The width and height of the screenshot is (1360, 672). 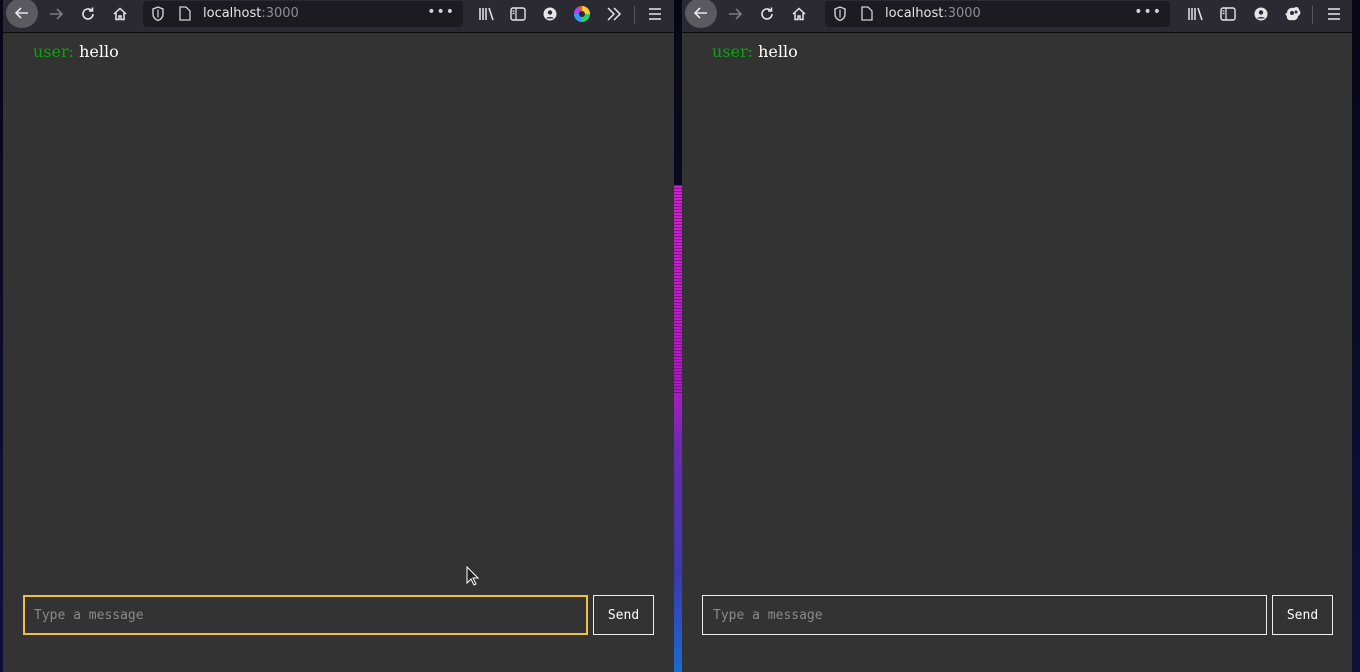 What do you see at coordinates (678, 290) in the screenshot?
I see `wallpaper-strip-lines` at bounding box center [678, 290].